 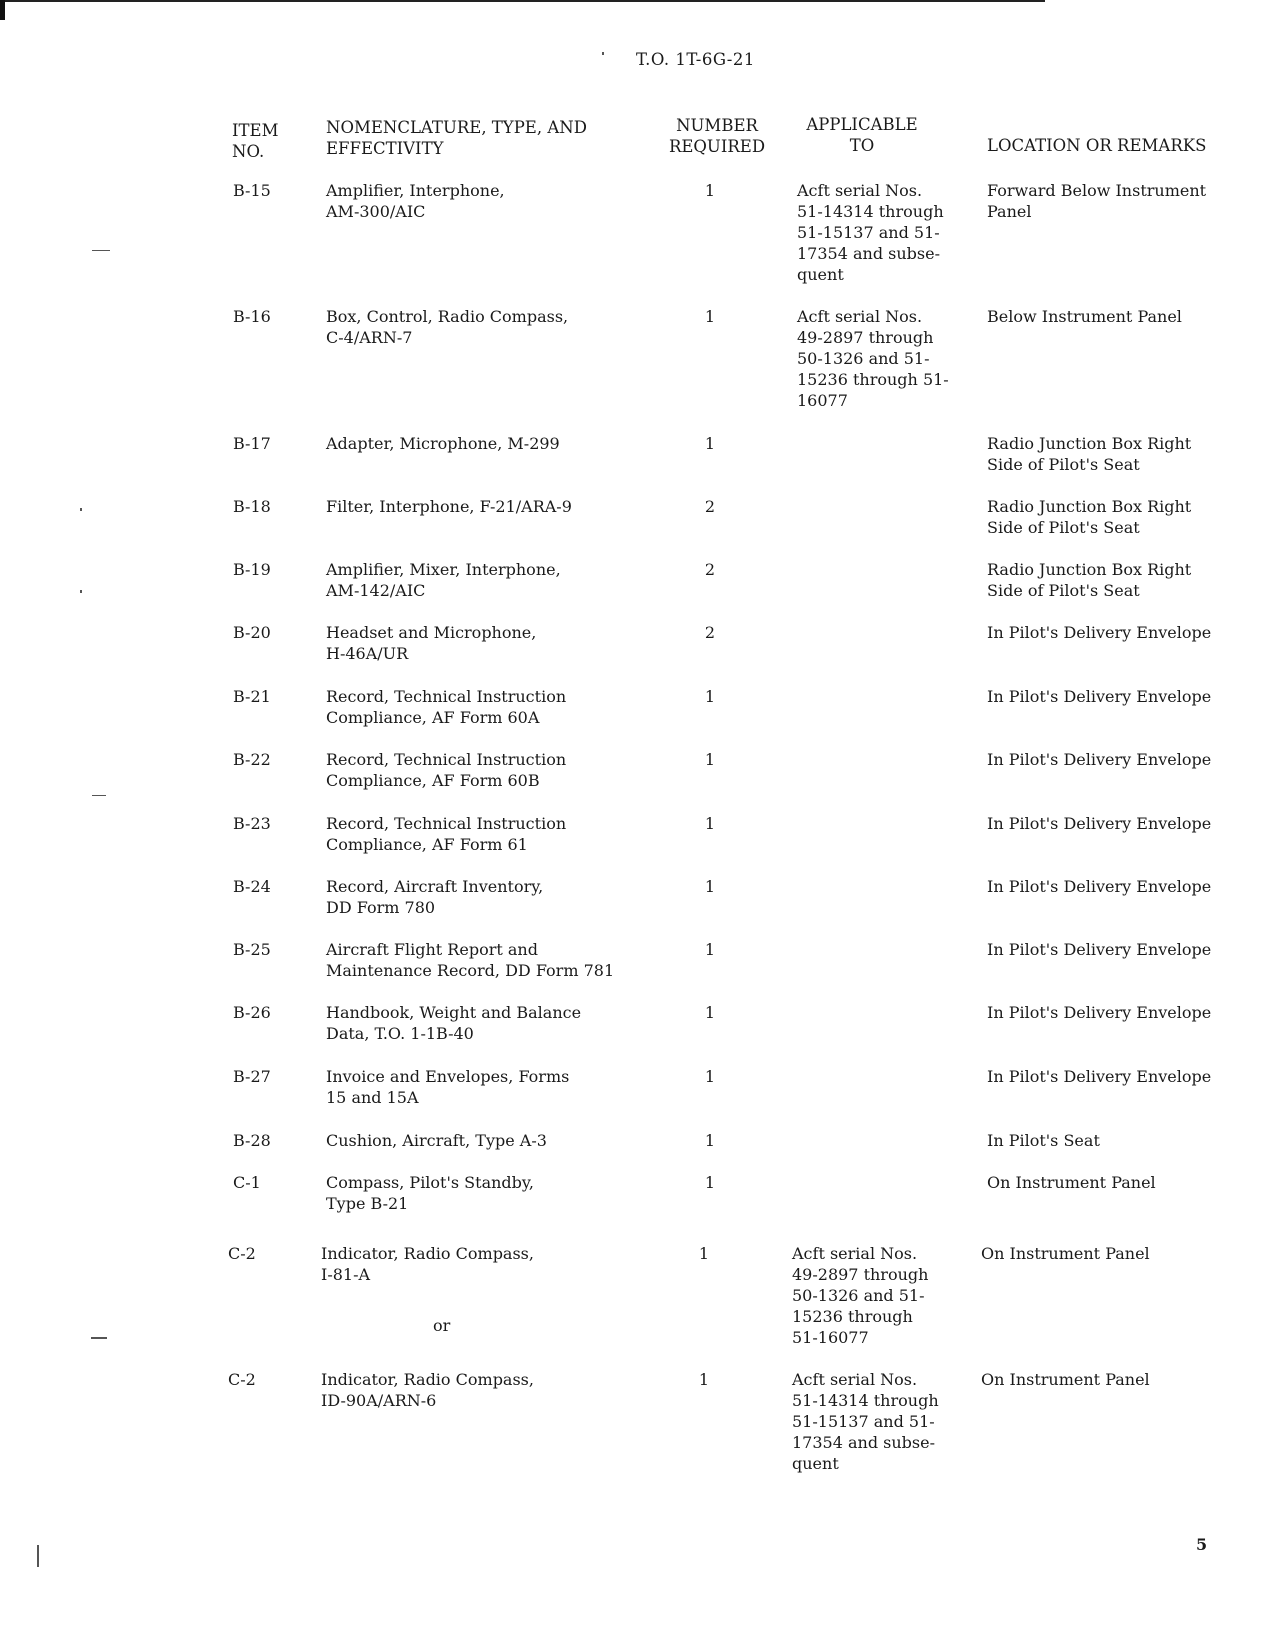 What do you see at coordinates (431, 643) in the screenshot?
I see `nomenclature: Headset and Microphone, H-46A/UR` at bounding box center [431, 643].